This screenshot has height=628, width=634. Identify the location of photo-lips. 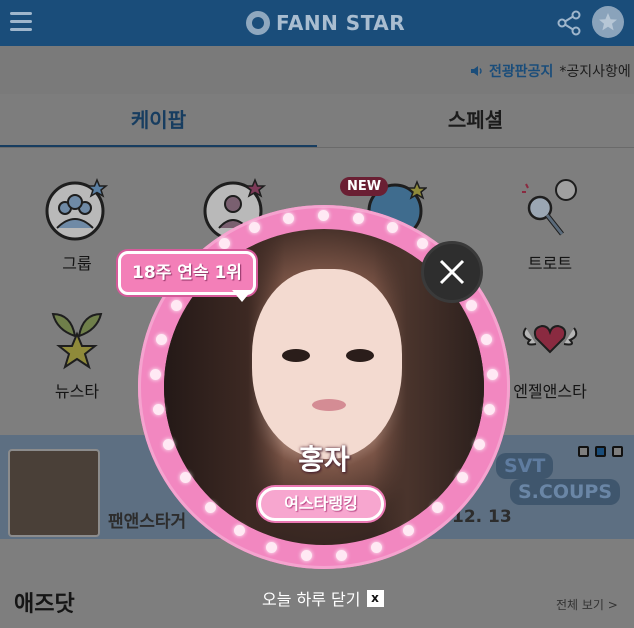
(329, 405).